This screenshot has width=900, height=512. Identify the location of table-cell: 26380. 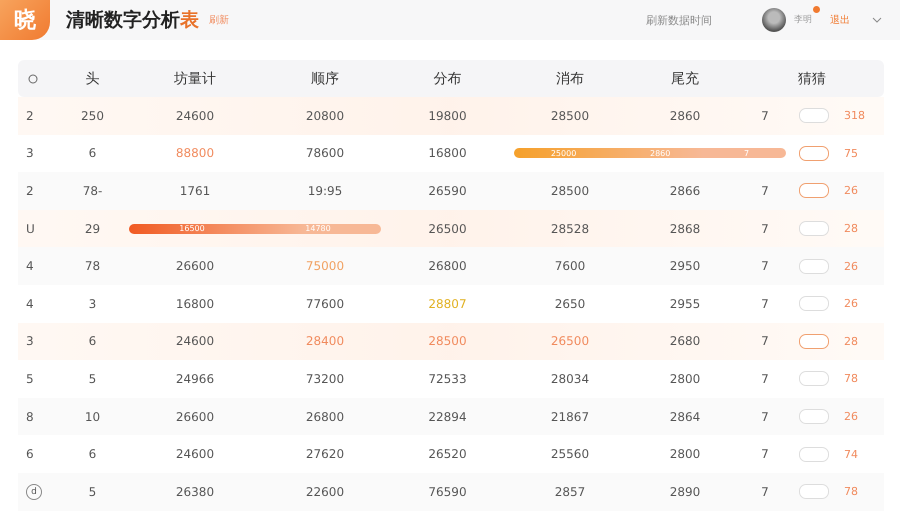
(195, 491).